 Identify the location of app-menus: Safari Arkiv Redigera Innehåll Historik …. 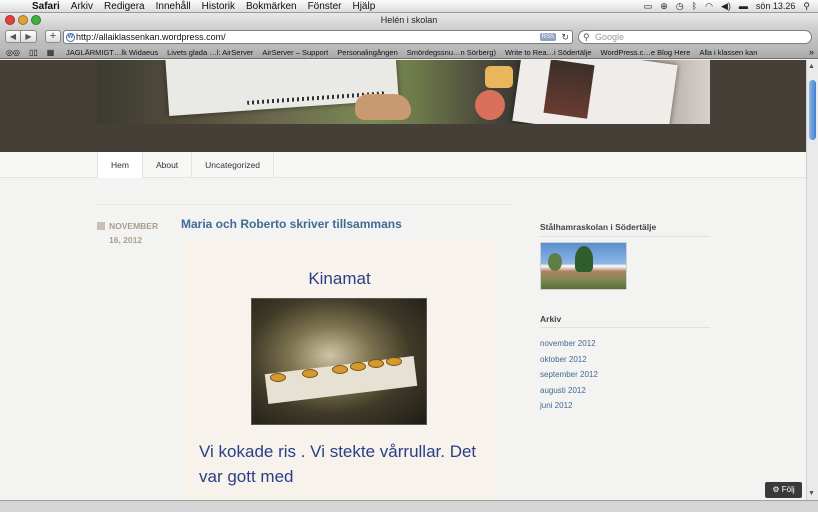
(209, 6).